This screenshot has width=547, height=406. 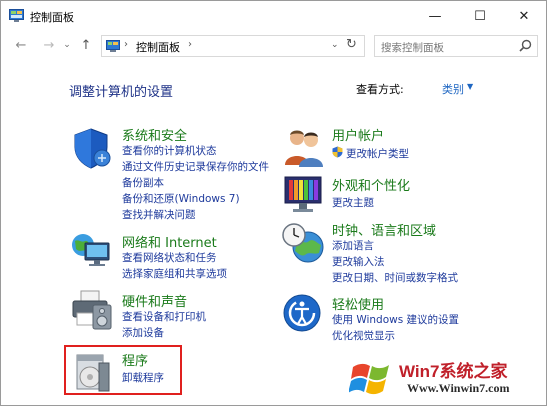 I want to click on link-view-computer-status: 查看你的计算机状态, so click(x=169, y=150).